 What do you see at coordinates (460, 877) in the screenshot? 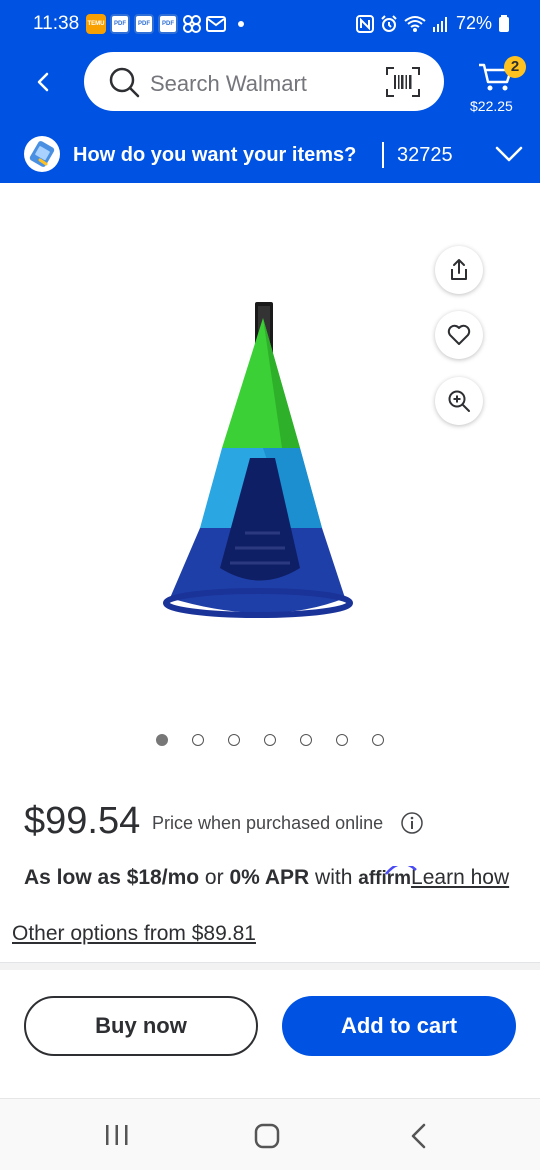
I see `affirm-learn-how-link: Learn how` at bounding box center [460, 877].